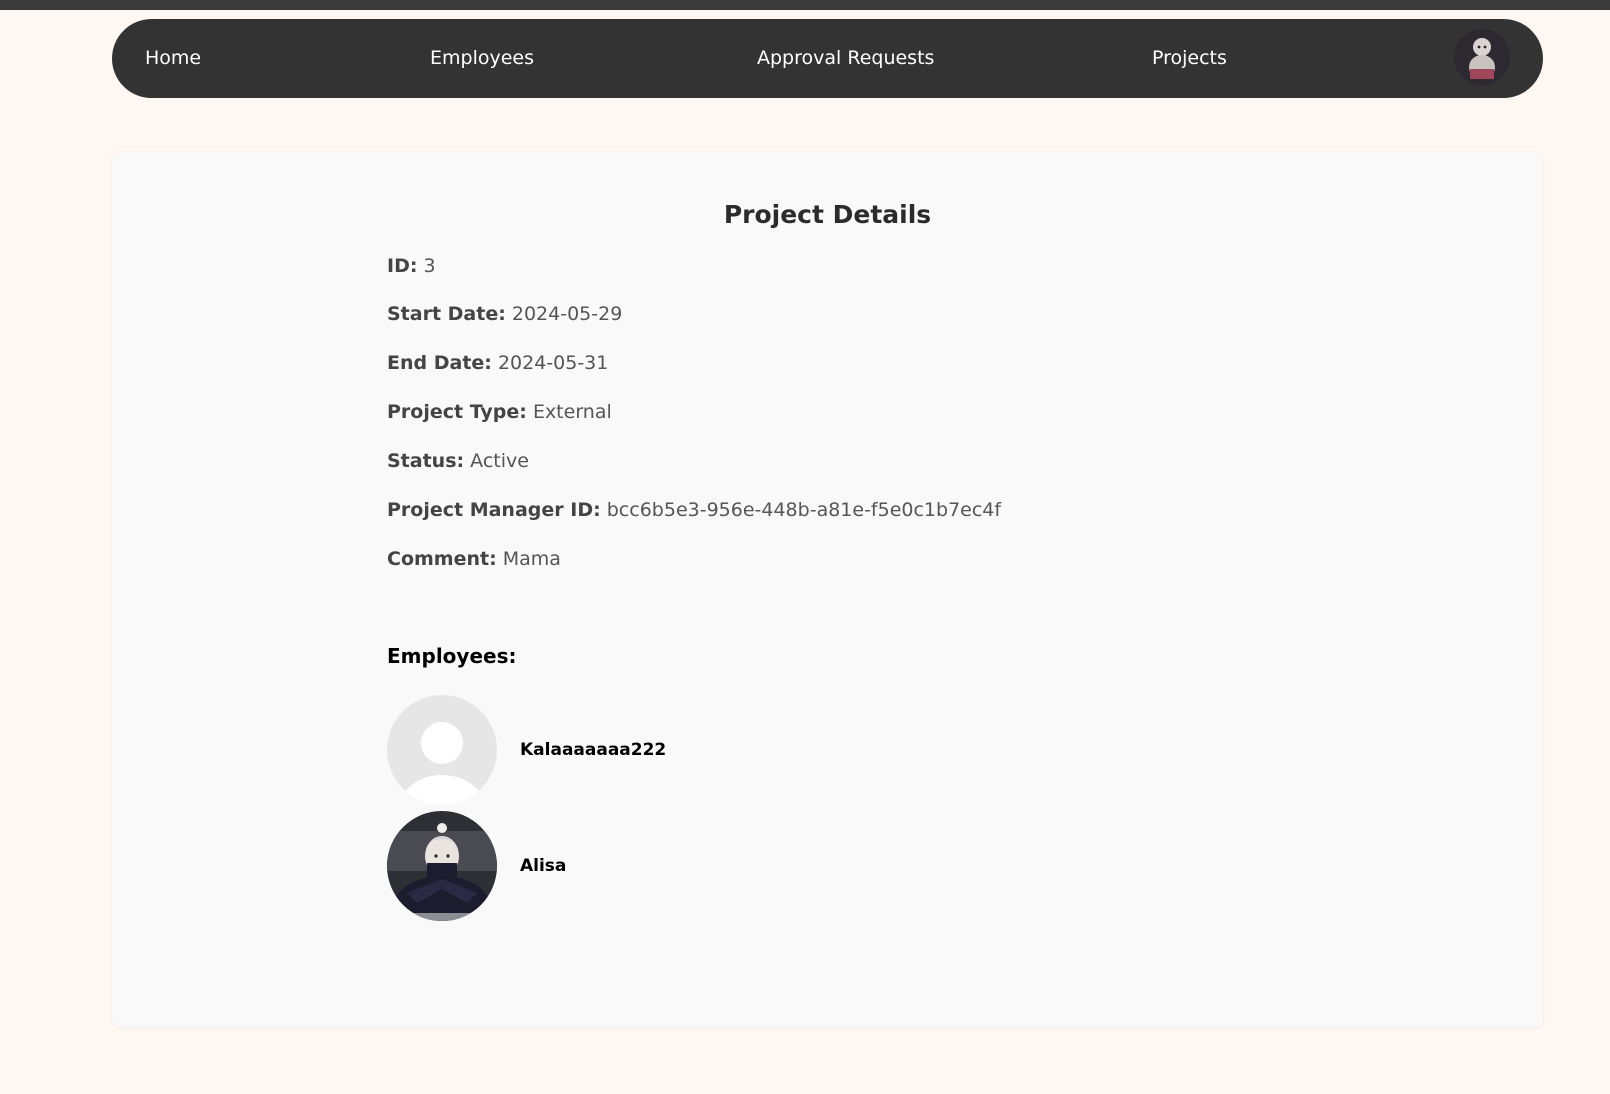  I want to click on nav-approval-requests-link: Approval Requests, so click(845, 58).